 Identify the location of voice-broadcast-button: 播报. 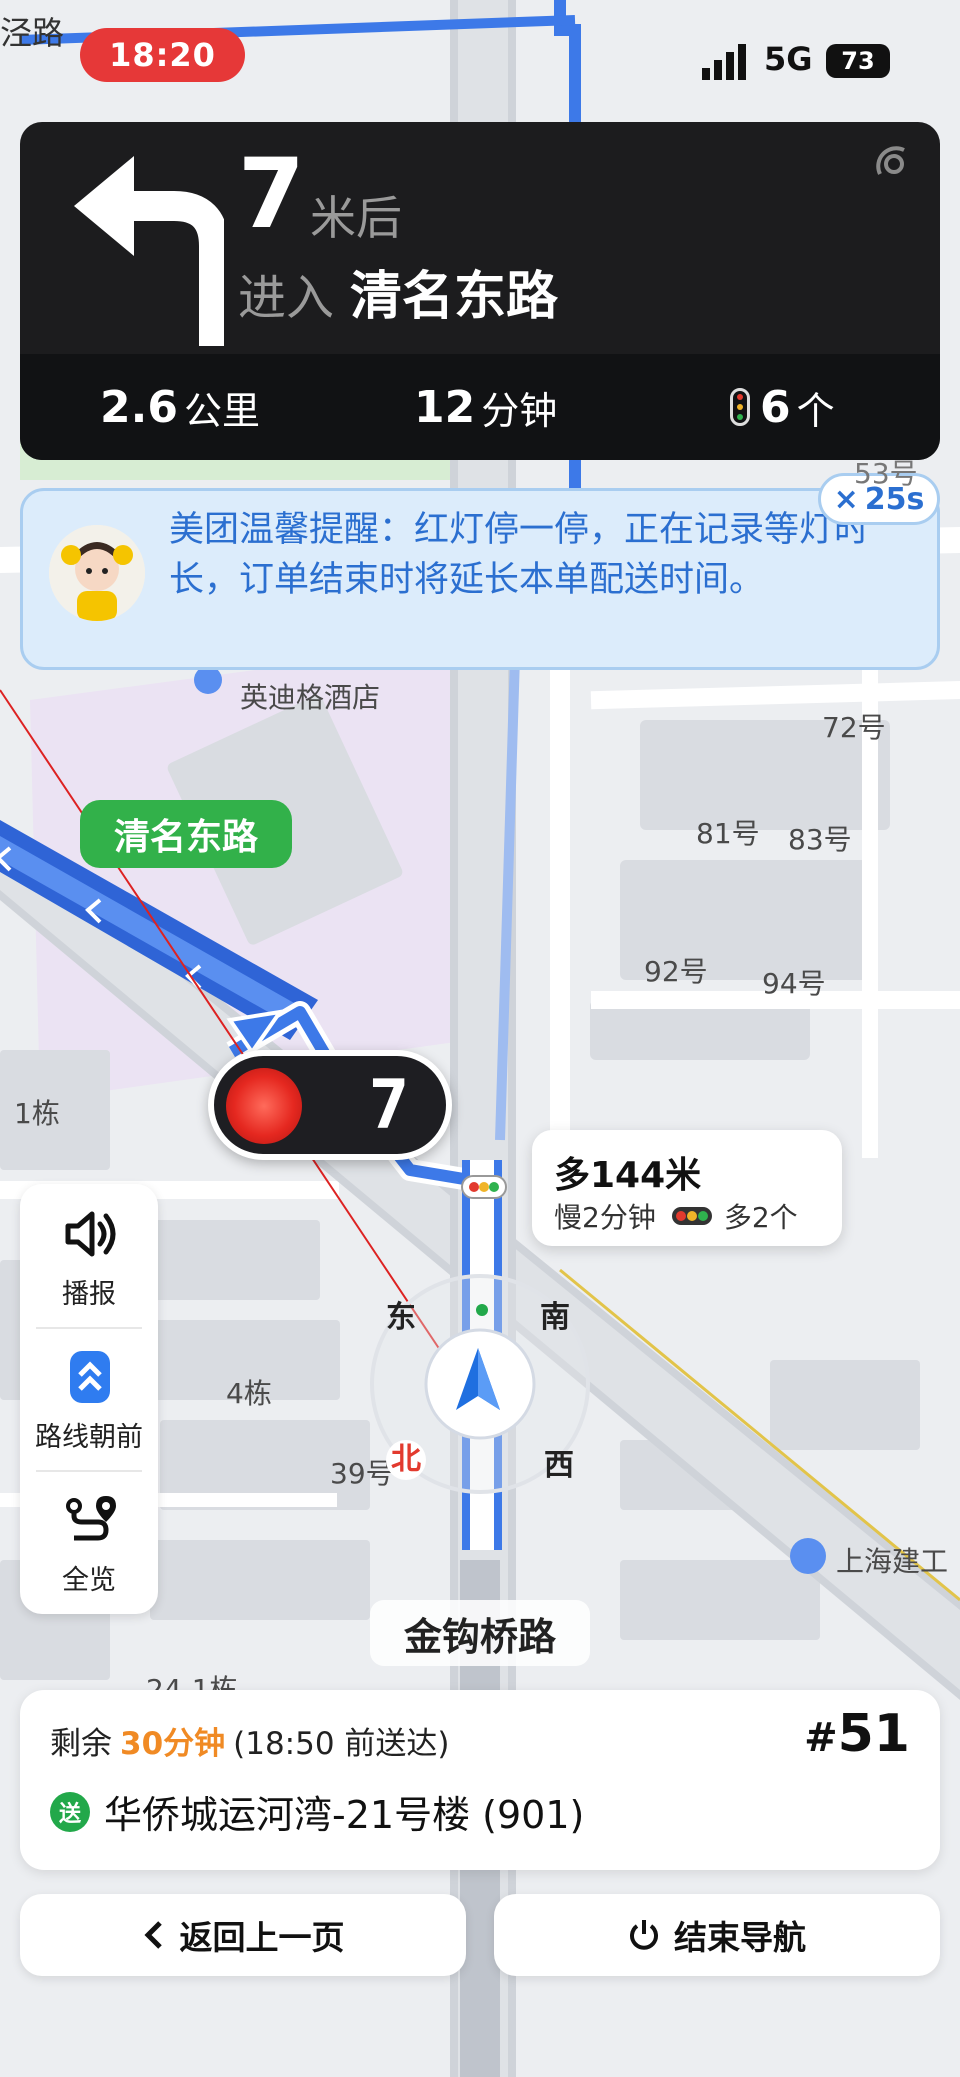
(89, 1255).